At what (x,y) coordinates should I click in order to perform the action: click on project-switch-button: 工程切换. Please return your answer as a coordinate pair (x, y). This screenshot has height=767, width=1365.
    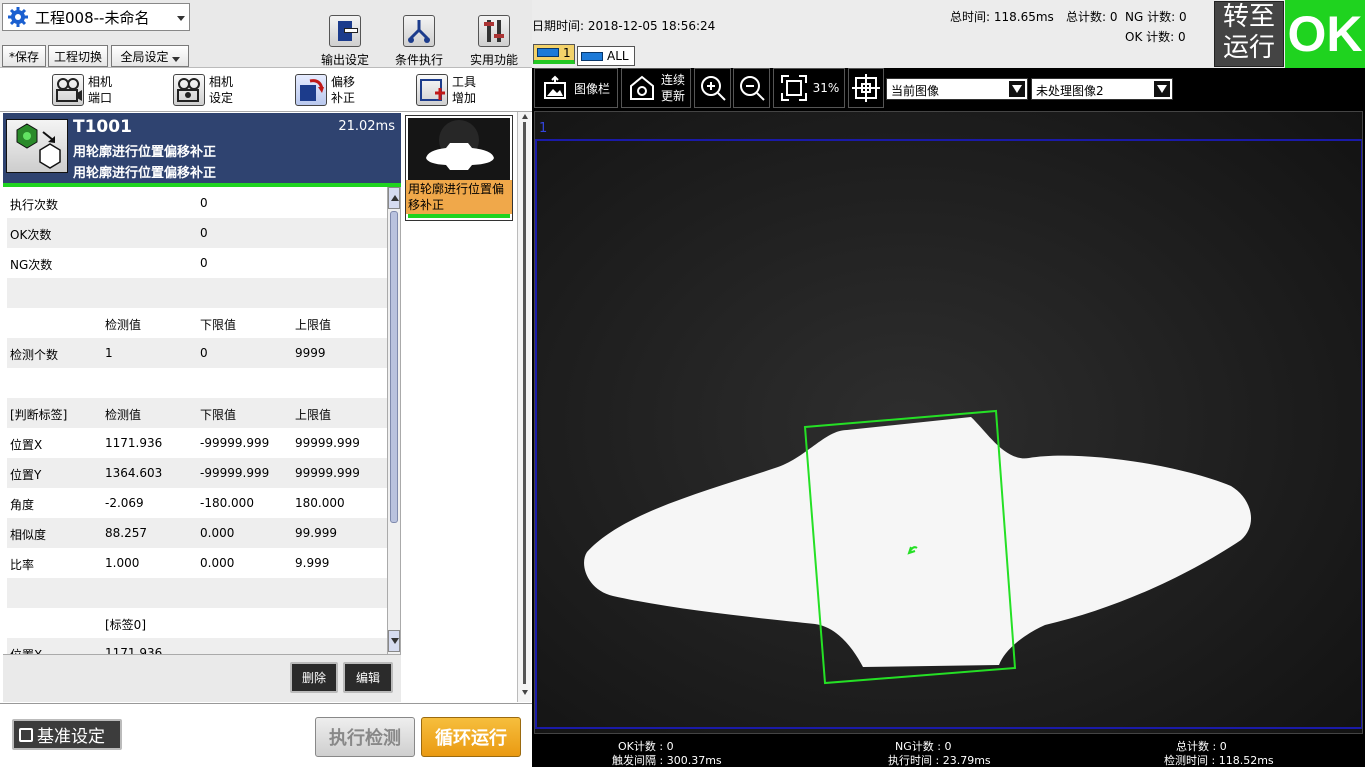
    Looking at the image, I should click on (78, 56).